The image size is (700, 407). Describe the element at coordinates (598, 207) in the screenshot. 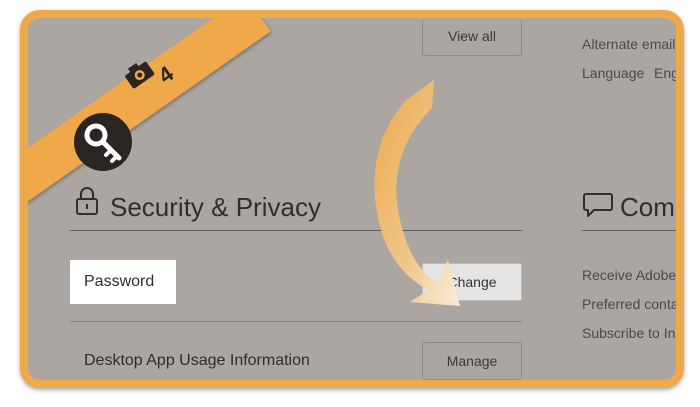

I see `speech-bubble-icon` at that location.